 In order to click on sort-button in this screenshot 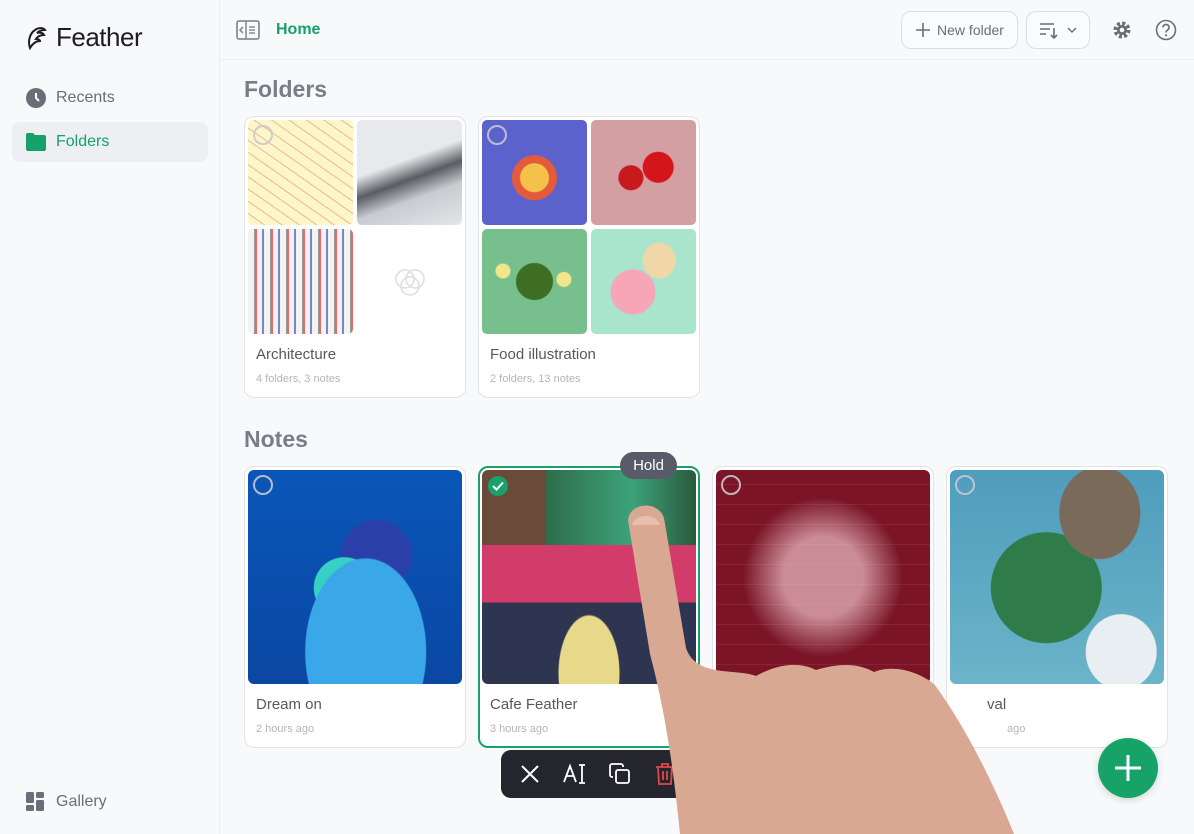, I will do `click(1058, 30)`.